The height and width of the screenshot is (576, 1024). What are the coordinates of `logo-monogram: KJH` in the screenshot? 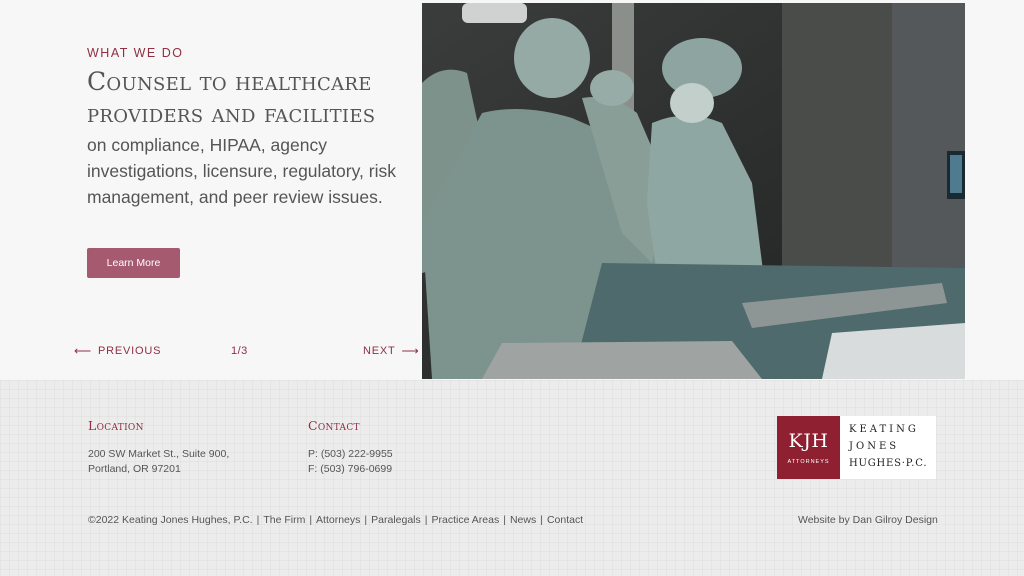 It's located at (808, 441).